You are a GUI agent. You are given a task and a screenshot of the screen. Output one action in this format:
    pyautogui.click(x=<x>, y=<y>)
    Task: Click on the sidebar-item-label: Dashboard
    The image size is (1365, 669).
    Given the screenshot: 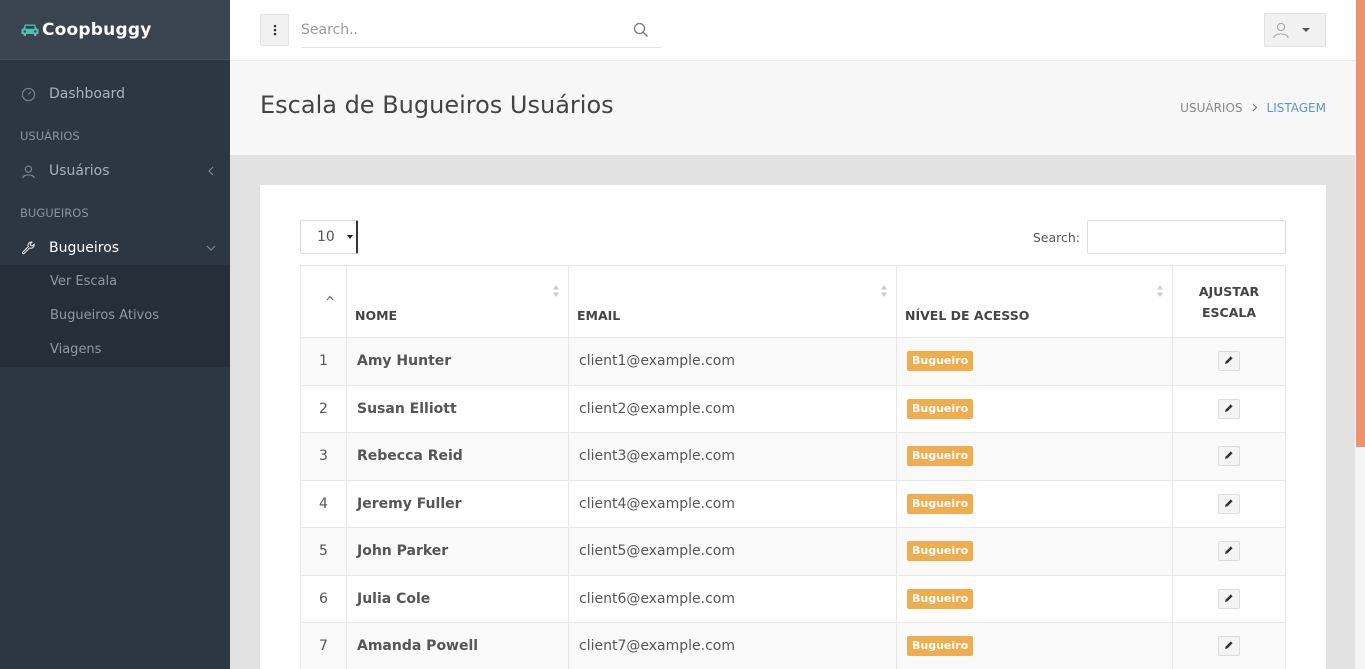 What is the action you would take?
    pyautogui.click(x=87, y=94)
    